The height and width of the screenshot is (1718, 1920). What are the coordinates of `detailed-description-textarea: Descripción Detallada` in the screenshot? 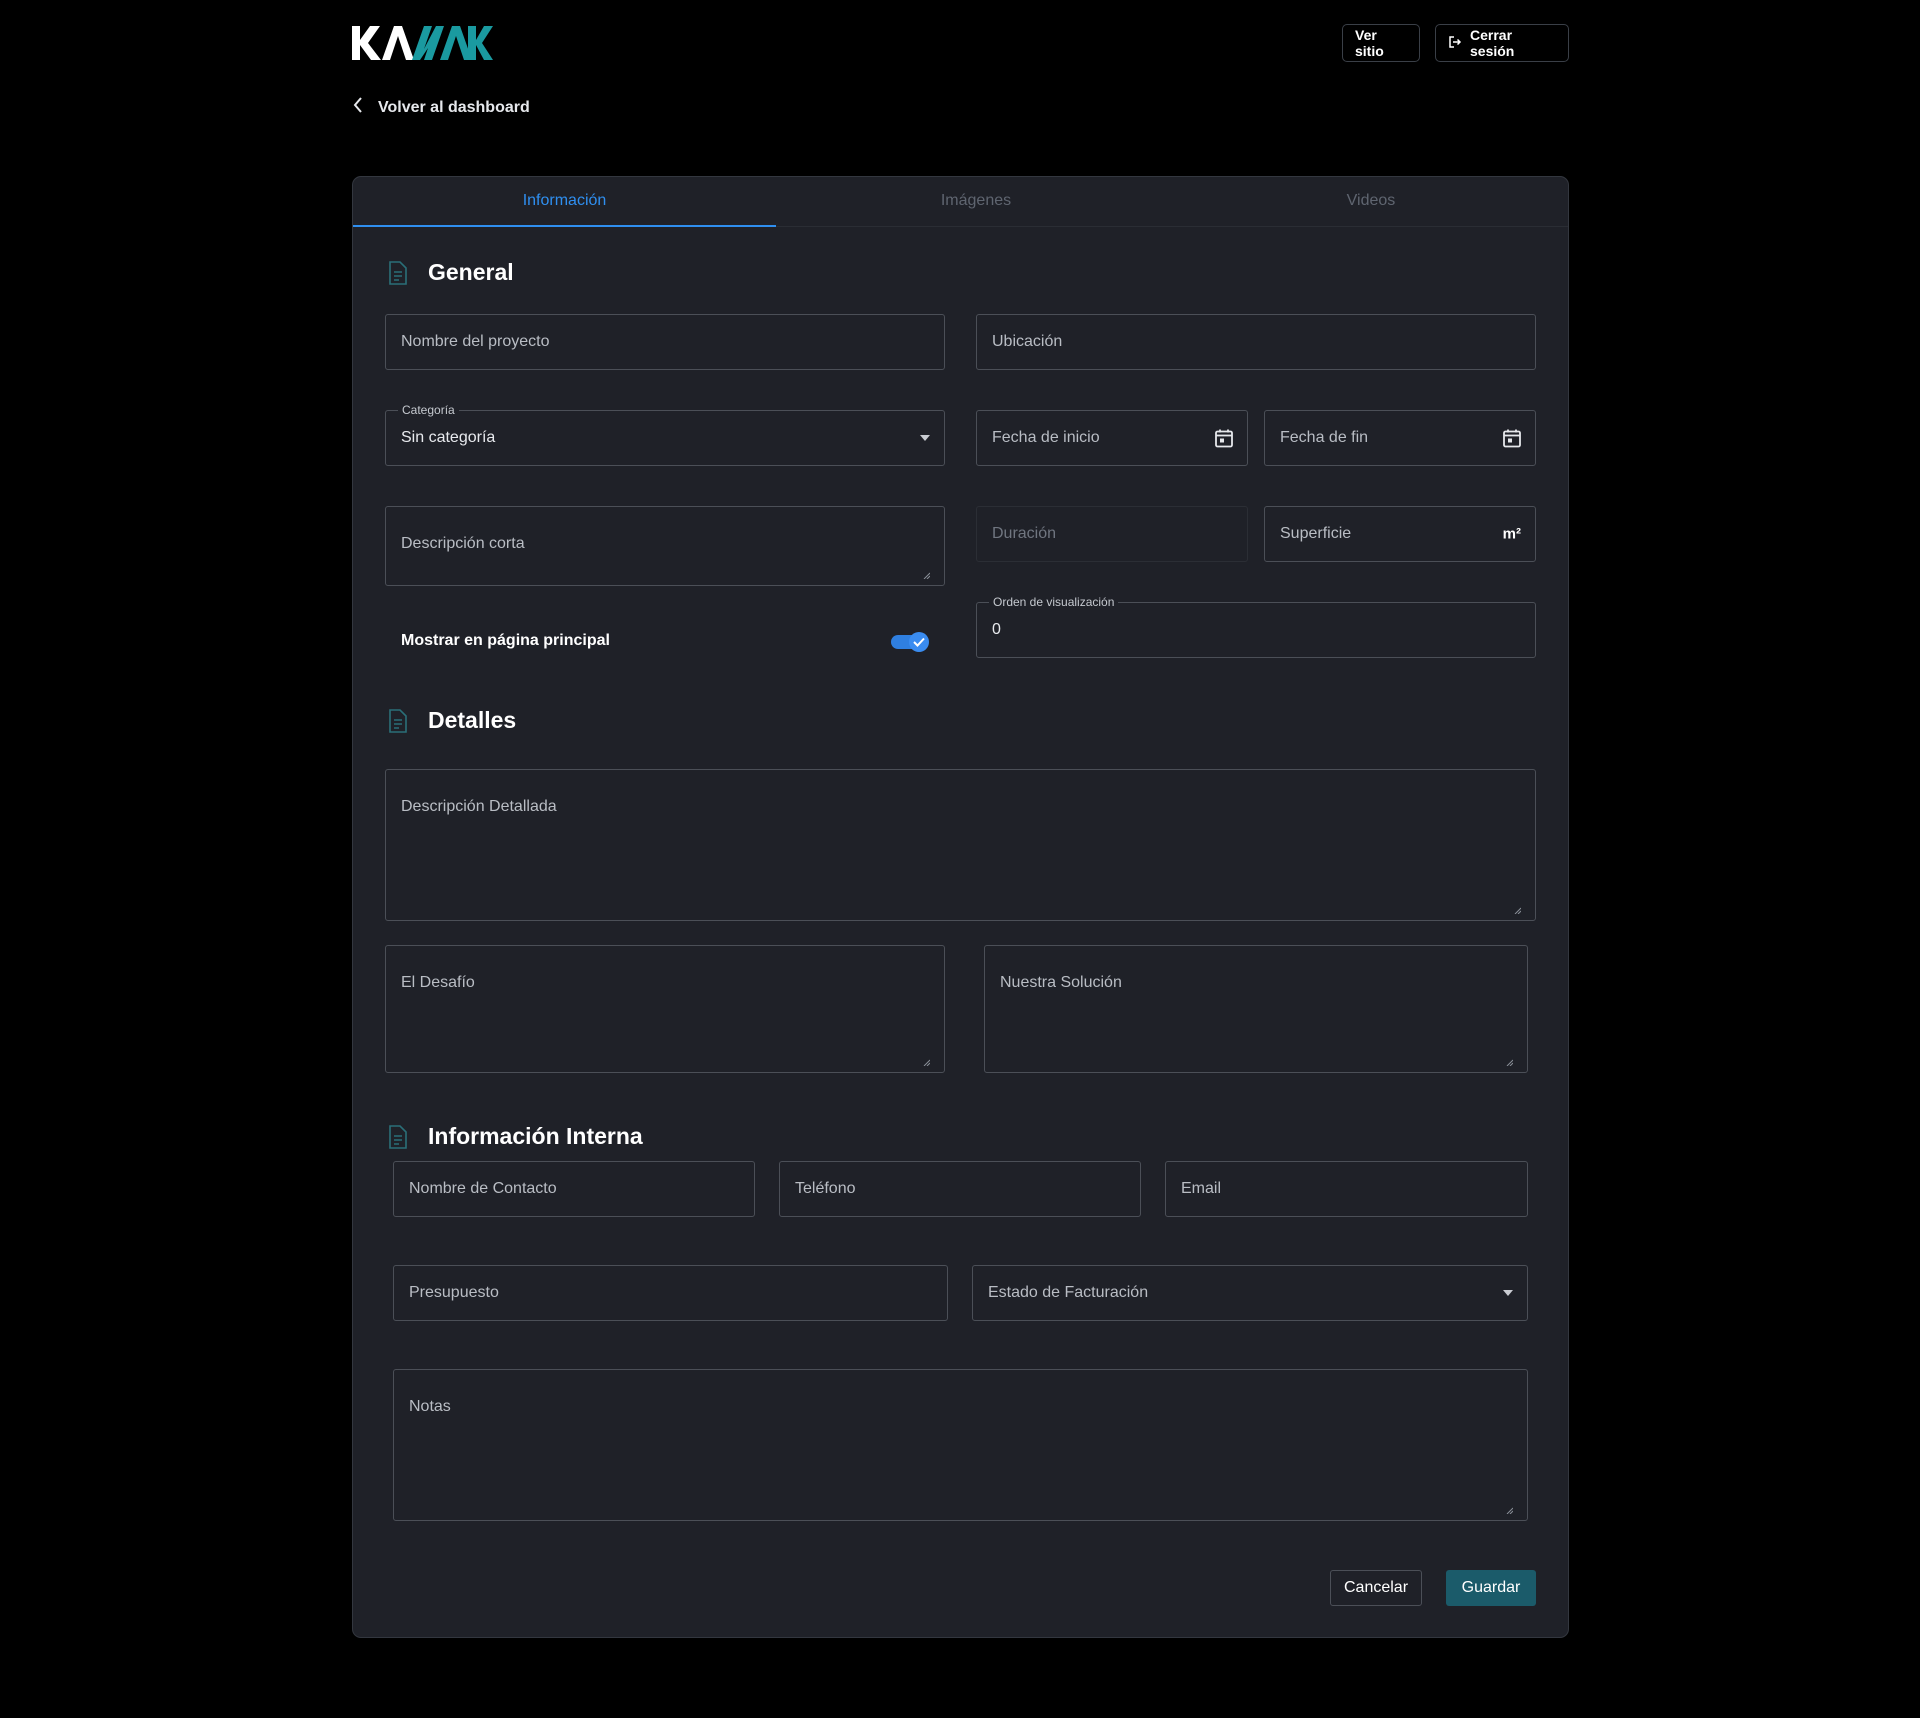 It's located at (960, 845).